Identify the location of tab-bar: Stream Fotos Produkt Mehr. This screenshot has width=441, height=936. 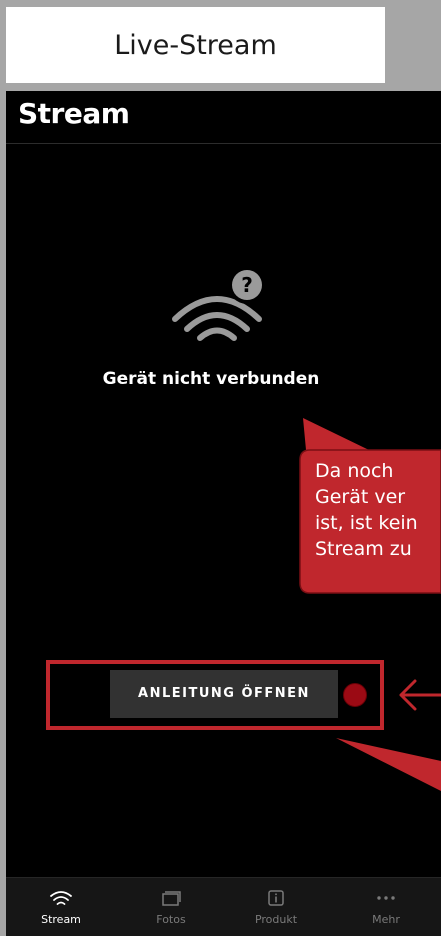
(223, 906).